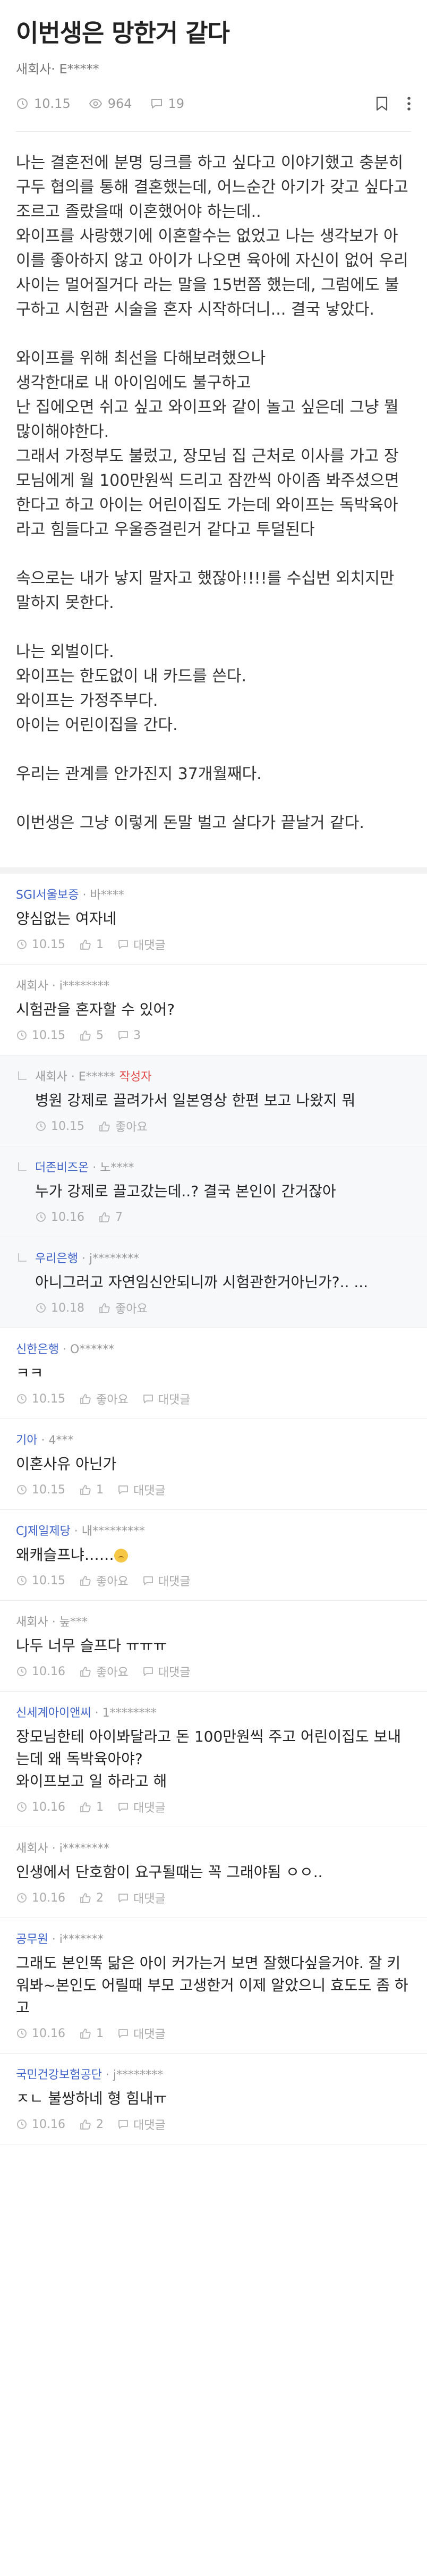 The height and width of the screenshot is (2576, 427). I want to click on comment-user: · 1********, so click(124, 1714).